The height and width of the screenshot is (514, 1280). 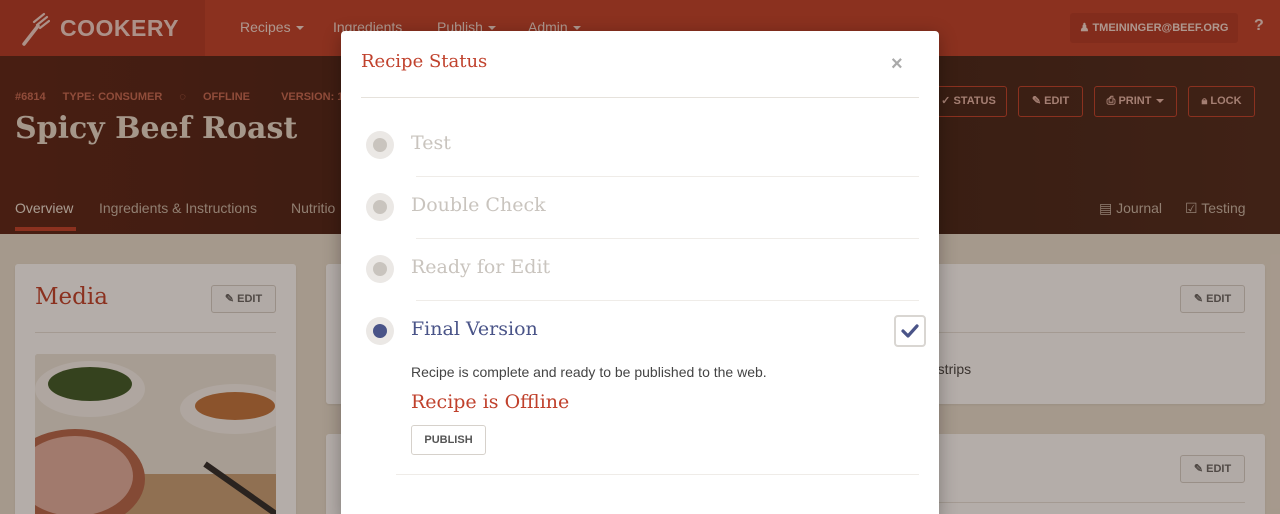 I want to click on status-step-final-version: Final Version, so click(x=643, y=331).